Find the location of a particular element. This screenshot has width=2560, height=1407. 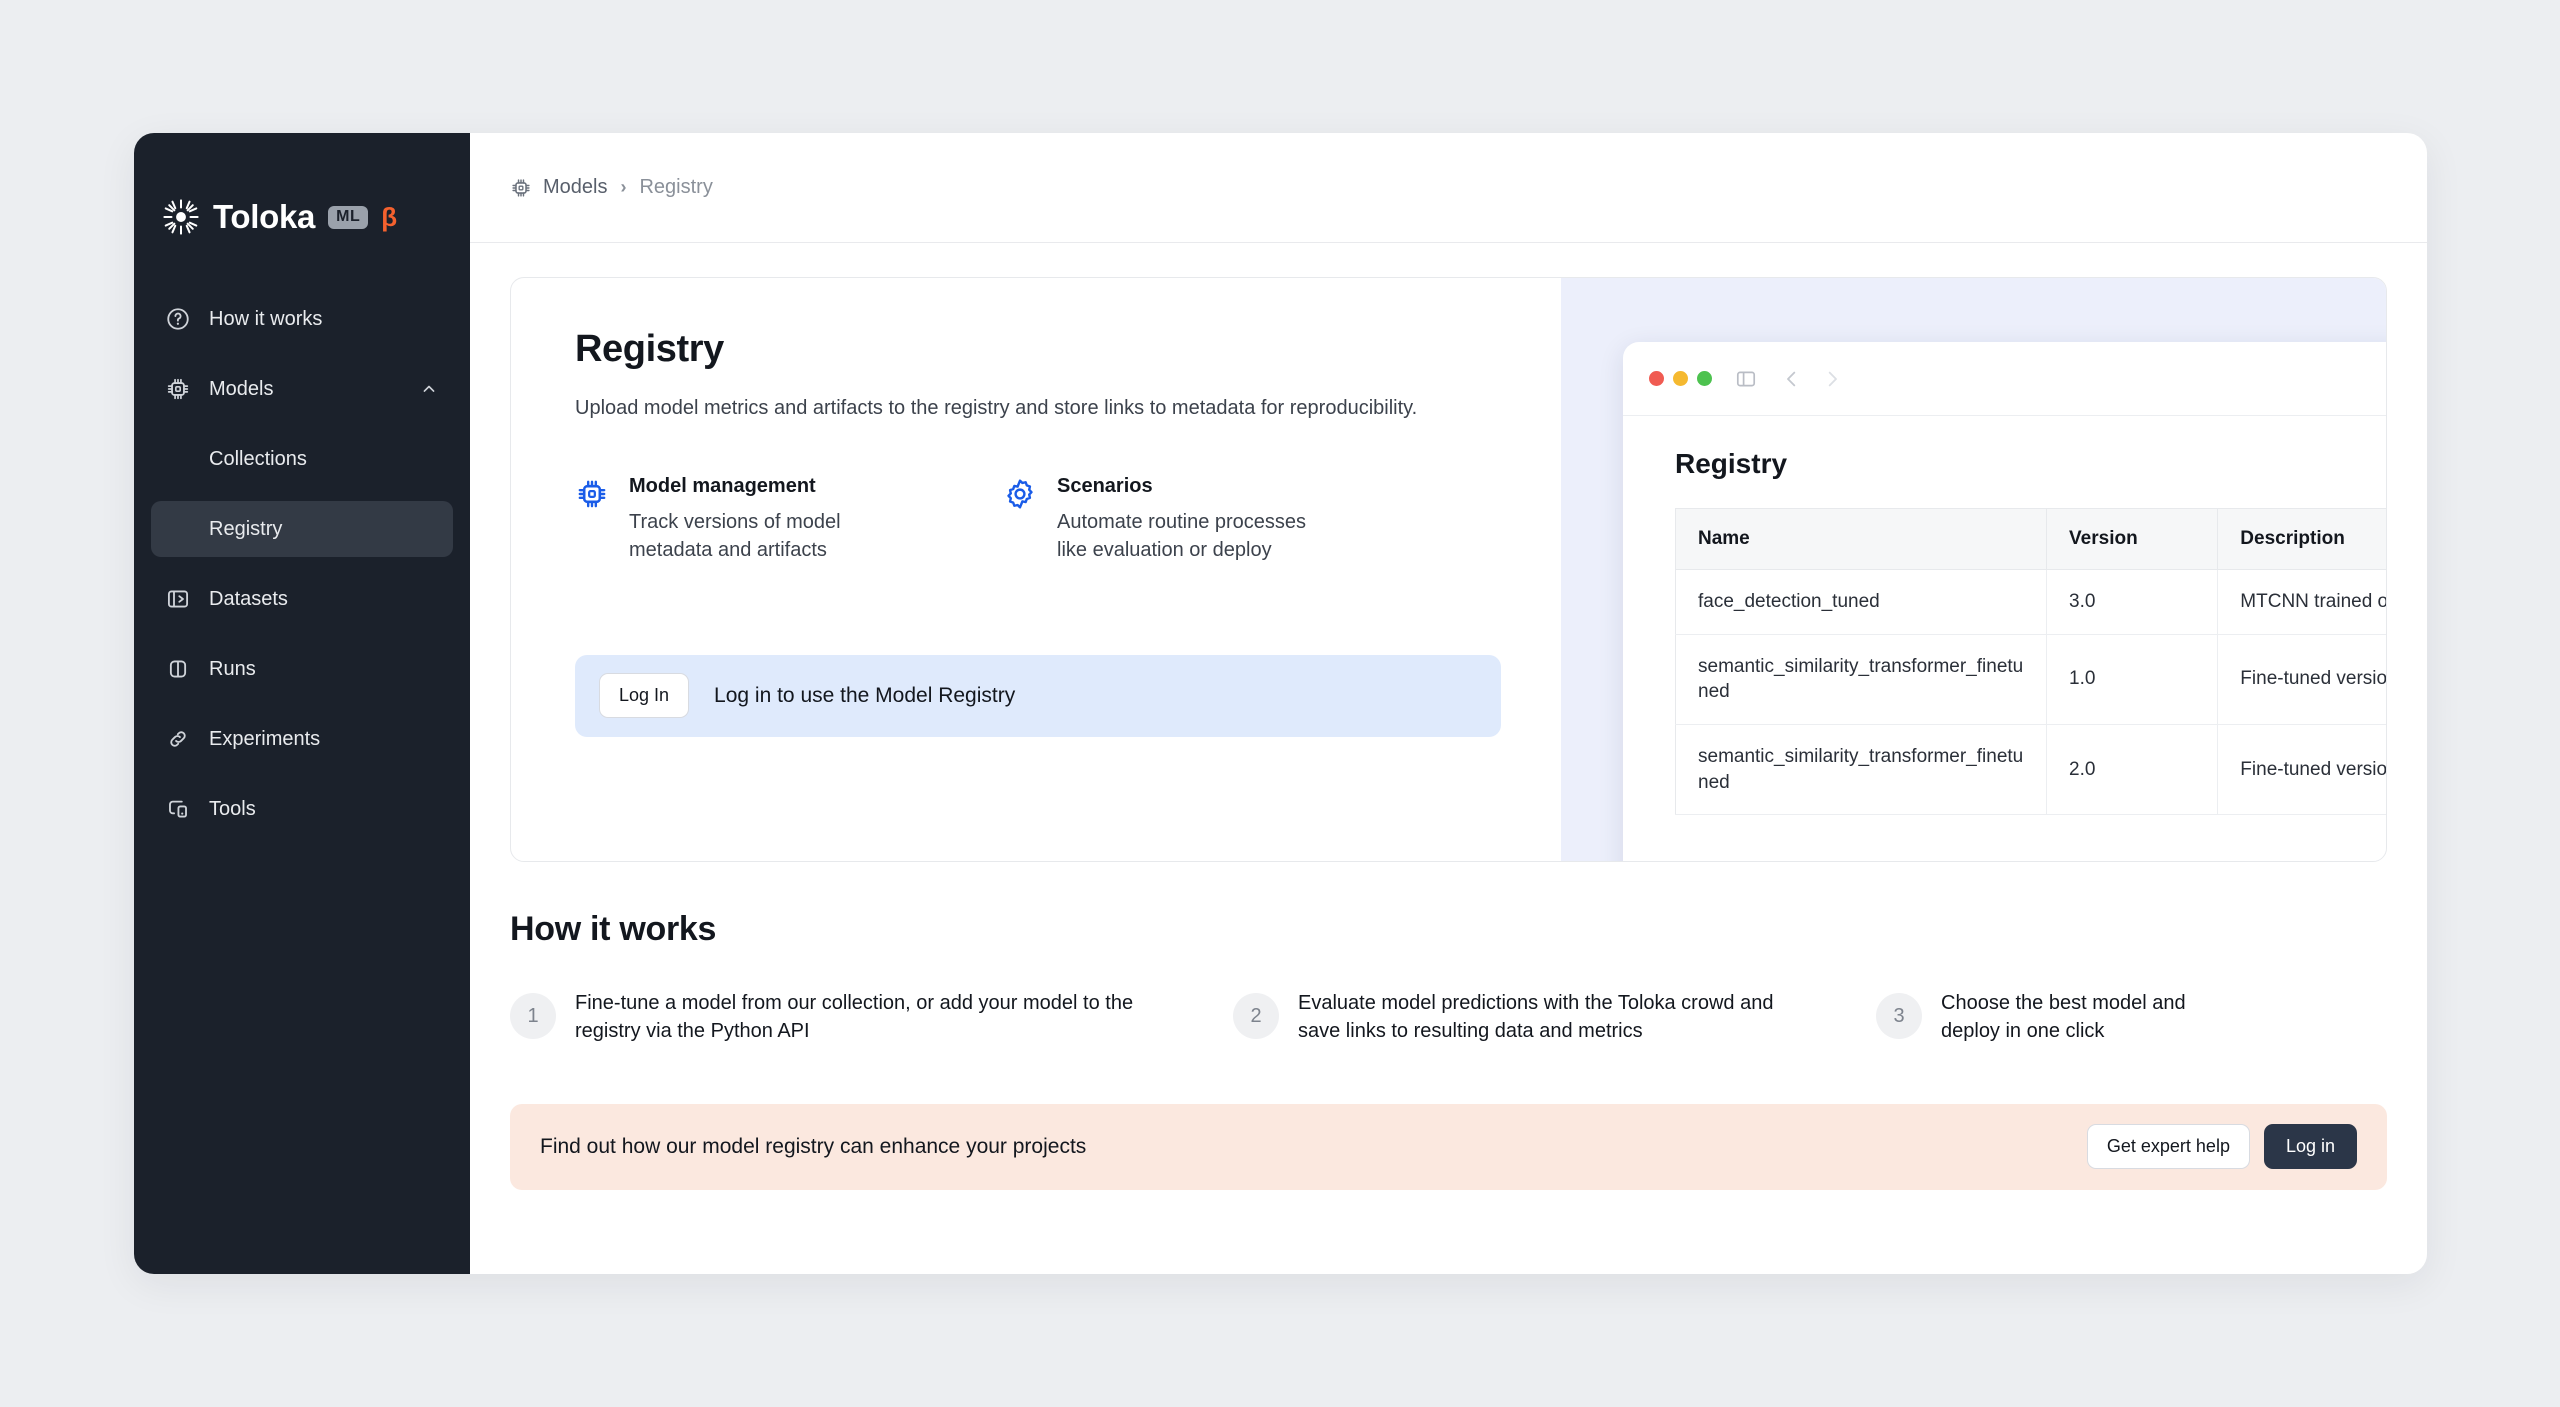

cell-description: MTCNN trained on FACE and CelebA is located at coordinates (2301, 602).